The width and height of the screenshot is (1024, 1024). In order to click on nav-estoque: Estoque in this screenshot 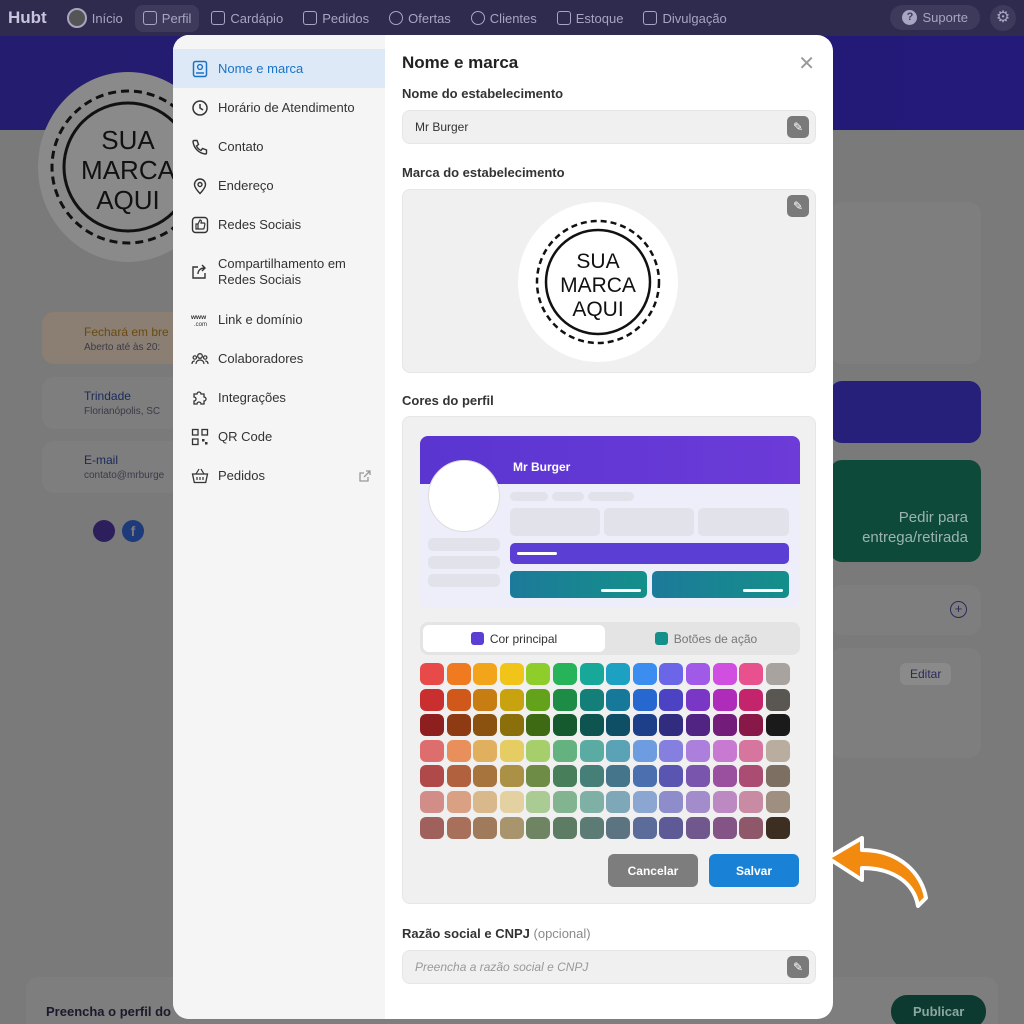, I will do `click(590, 18)`.